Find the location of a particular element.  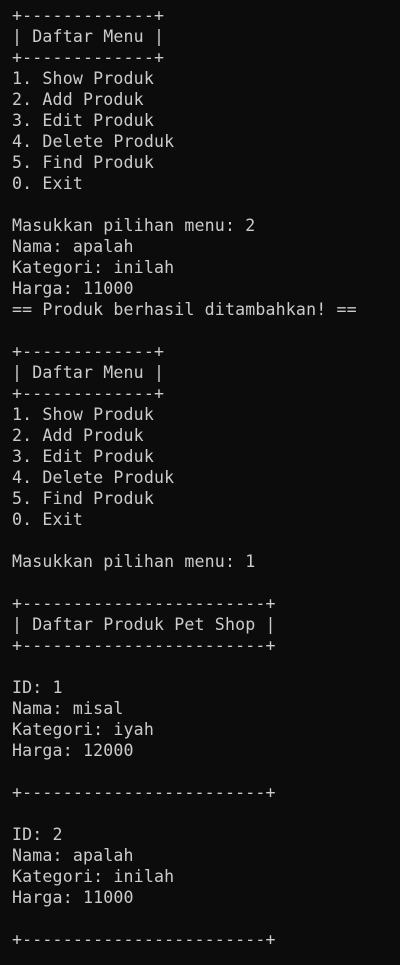

terminal-line: ID: 1 is located at coordinates (37, 687).